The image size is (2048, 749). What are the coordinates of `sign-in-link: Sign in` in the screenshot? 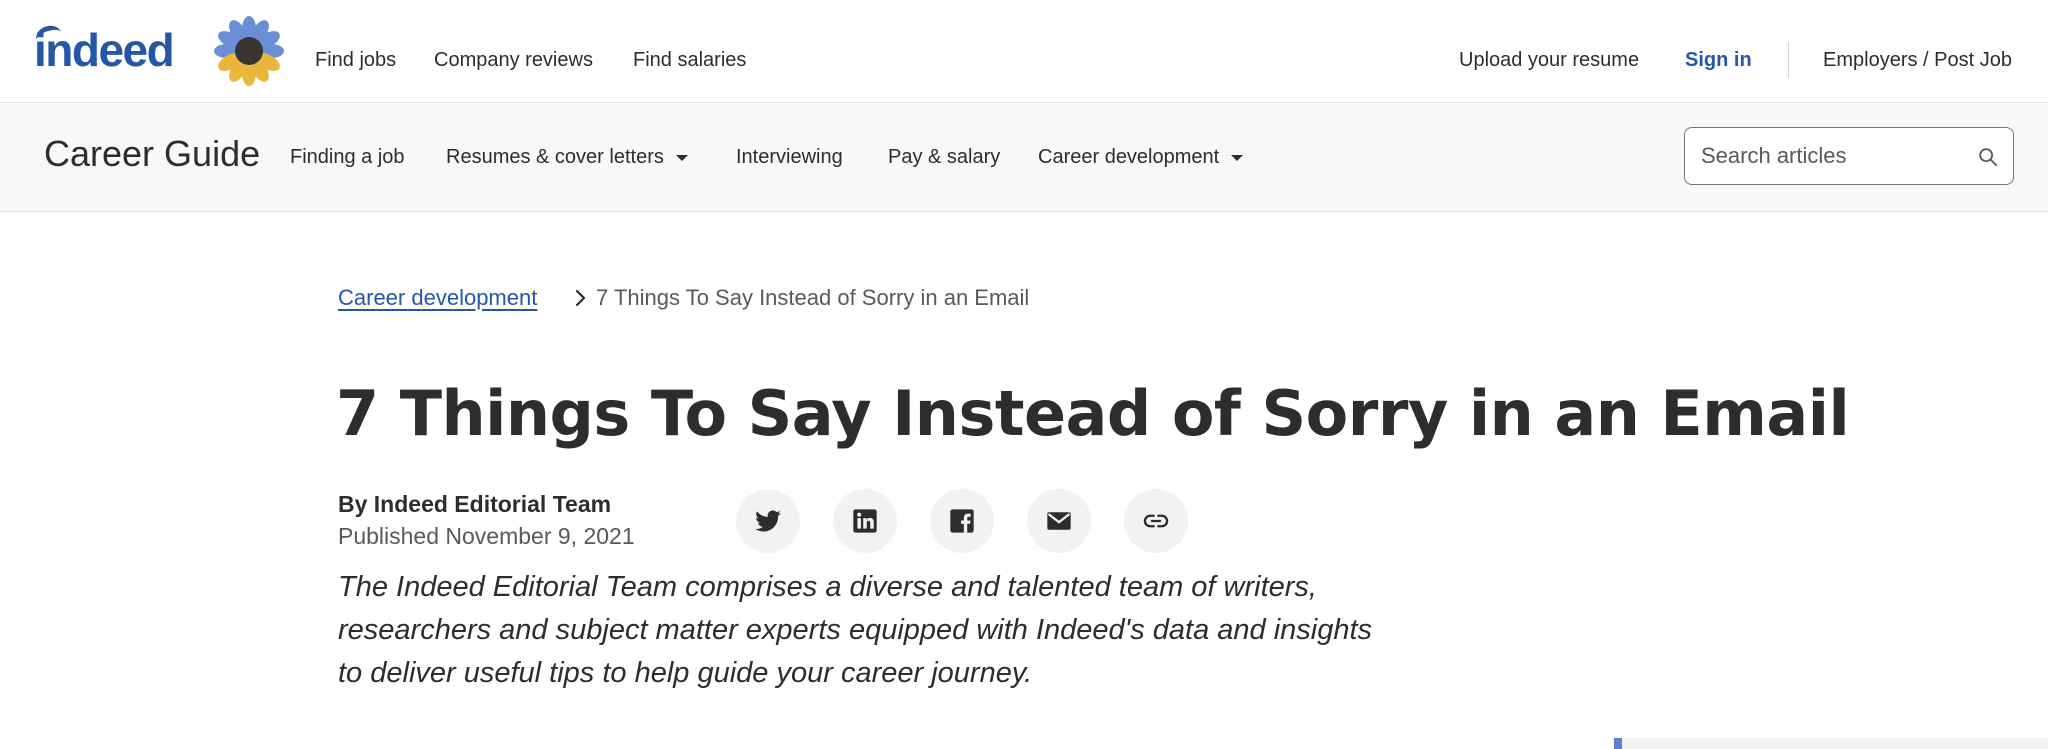 It's located at (1718, 60).